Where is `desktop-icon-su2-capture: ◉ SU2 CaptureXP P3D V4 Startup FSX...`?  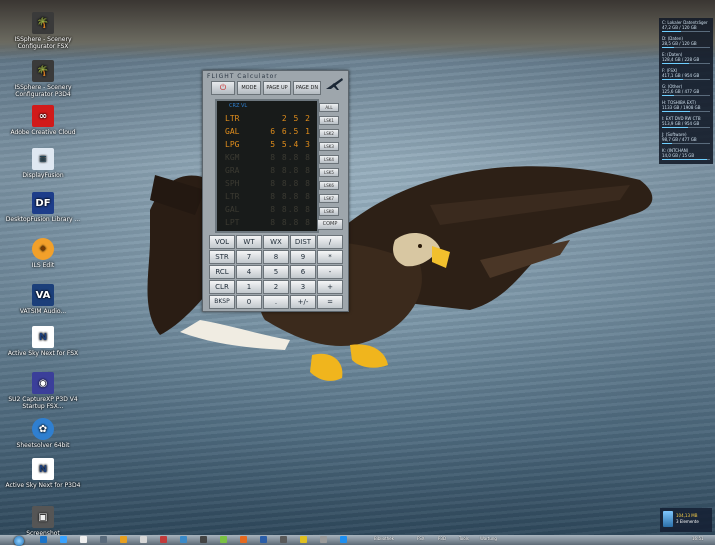
desktop-icon-su2-capture: ◉ SU2 CaptureXP P3D V4 Startup FSX... is located at coordinates (43, 391).